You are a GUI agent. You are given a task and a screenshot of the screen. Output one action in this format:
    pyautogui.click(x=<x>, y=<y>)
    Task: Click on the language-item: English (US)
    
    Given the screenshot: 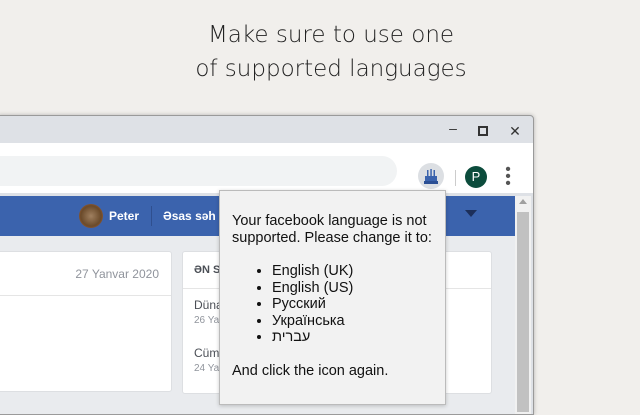 What is the action you would take?
    pyautogui.click(x=352, y=288)
    